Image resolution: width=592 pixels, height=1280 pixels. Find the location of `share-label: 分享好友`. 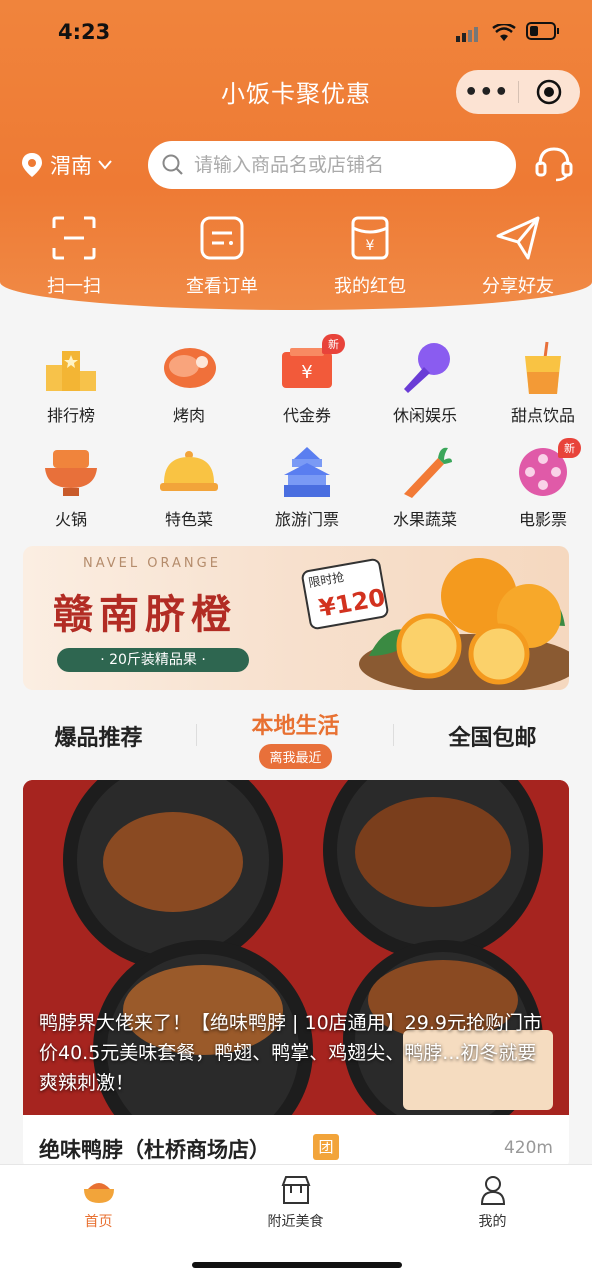

share-label: 分享好友 is located at coordinates (518, 286).